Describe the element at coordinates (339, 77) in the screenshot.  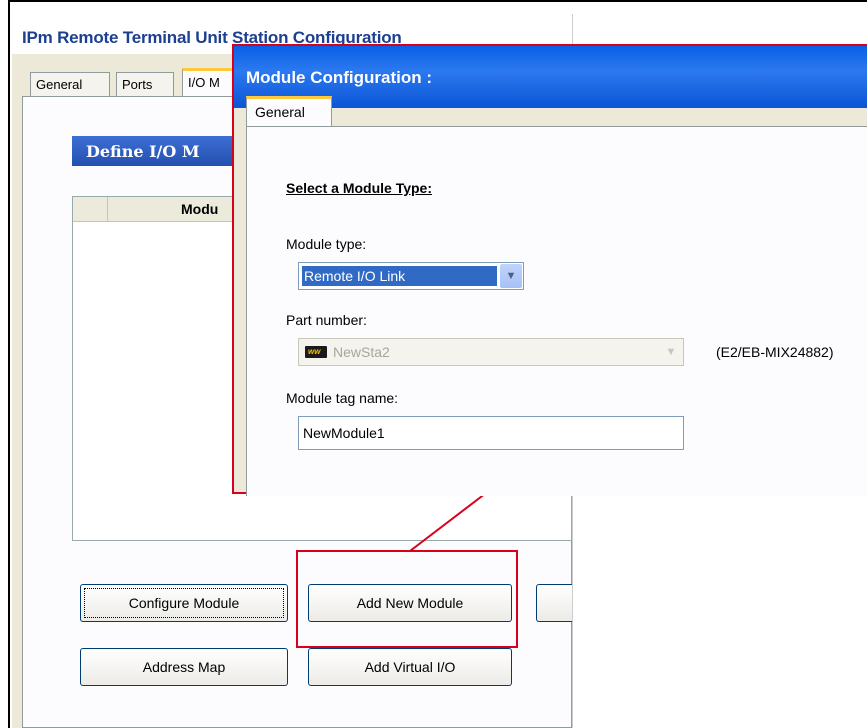
I see `dialog-title: Module Configuration :` at that location.